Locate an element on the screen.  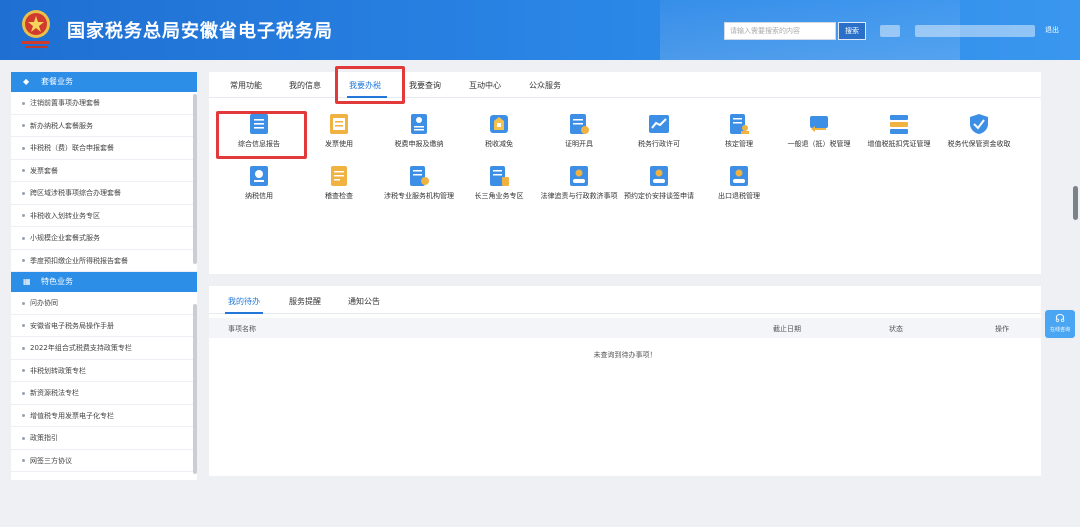
sidebar-item-label: 非税税（费）联合申报套餐 is located at coordinates (72, 148).